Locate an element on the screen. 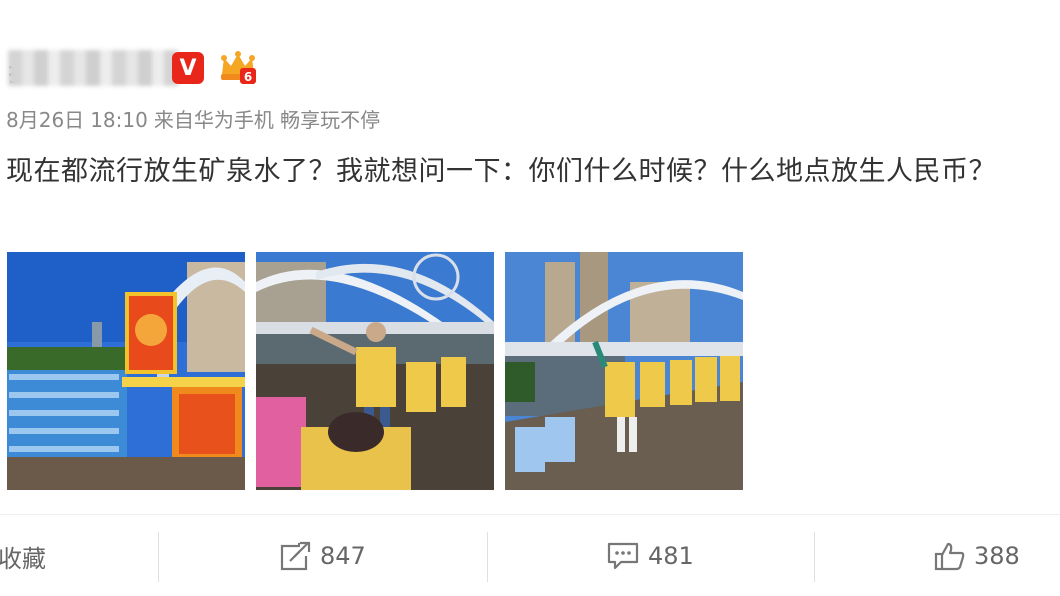 Image resolution: width=1060 pixels, height=596 pixels. repost-button: 847 is located at coordinates (323, 556).